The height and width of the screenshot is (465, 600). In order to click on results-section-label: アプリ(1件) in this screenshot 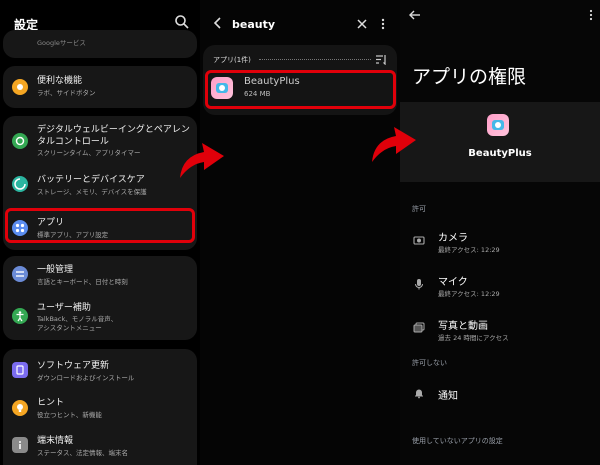, I will do `click(232, 60)`.